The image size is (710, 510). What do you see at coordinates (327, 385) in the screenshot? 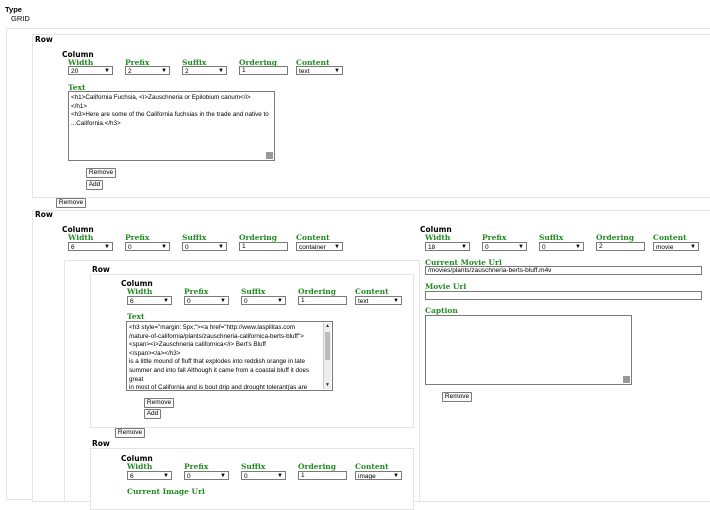
I see `scroll-down-icon: ▼` at bounding box center [327, 385].